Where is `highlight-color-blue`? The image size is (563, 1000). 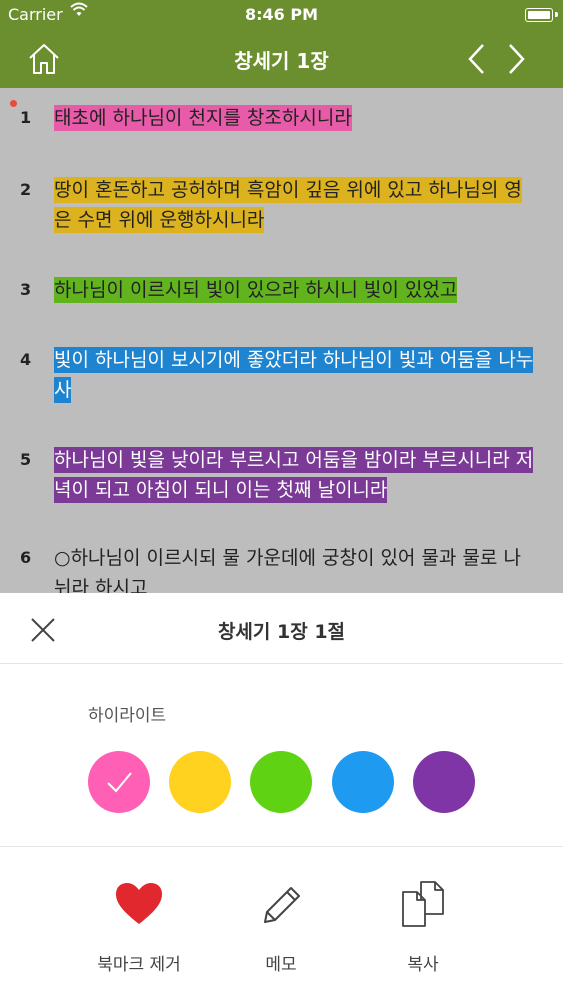
highlight-color-blue is located at coordinates (363, 782).